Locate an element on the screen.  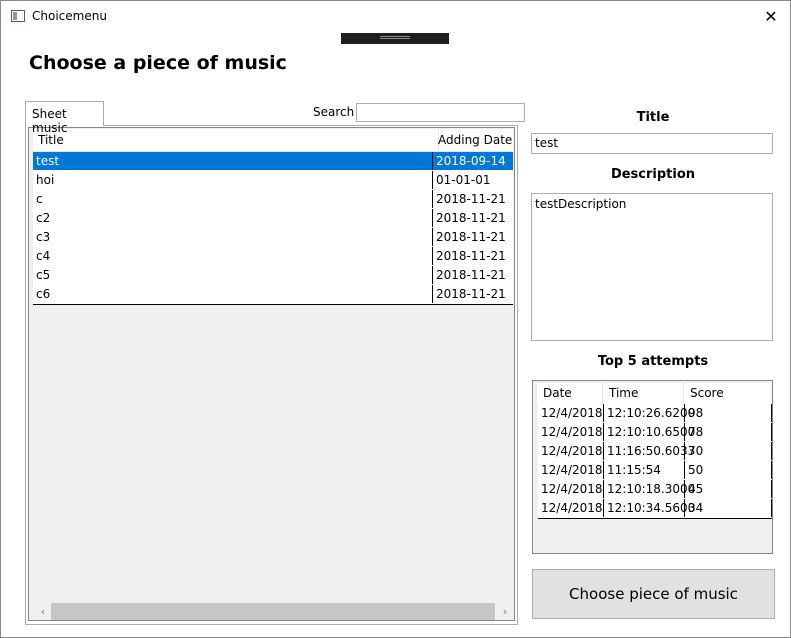
description-label: Description is located at coordinates (653, 174).